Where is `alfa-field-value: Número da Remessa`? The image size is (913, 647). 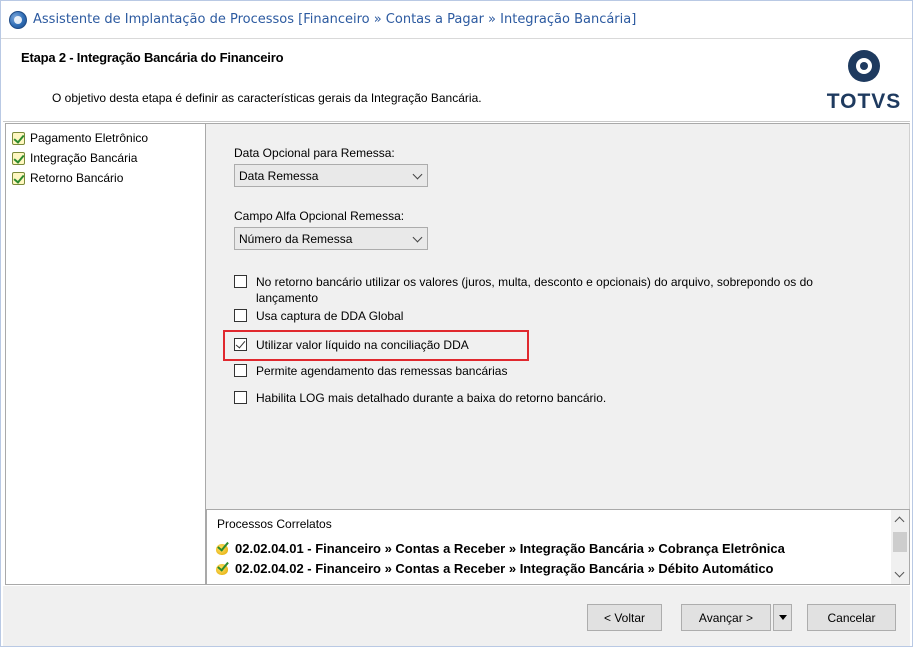
alfa-field-value: Número da Remessa is located at coordinates (296, 238).